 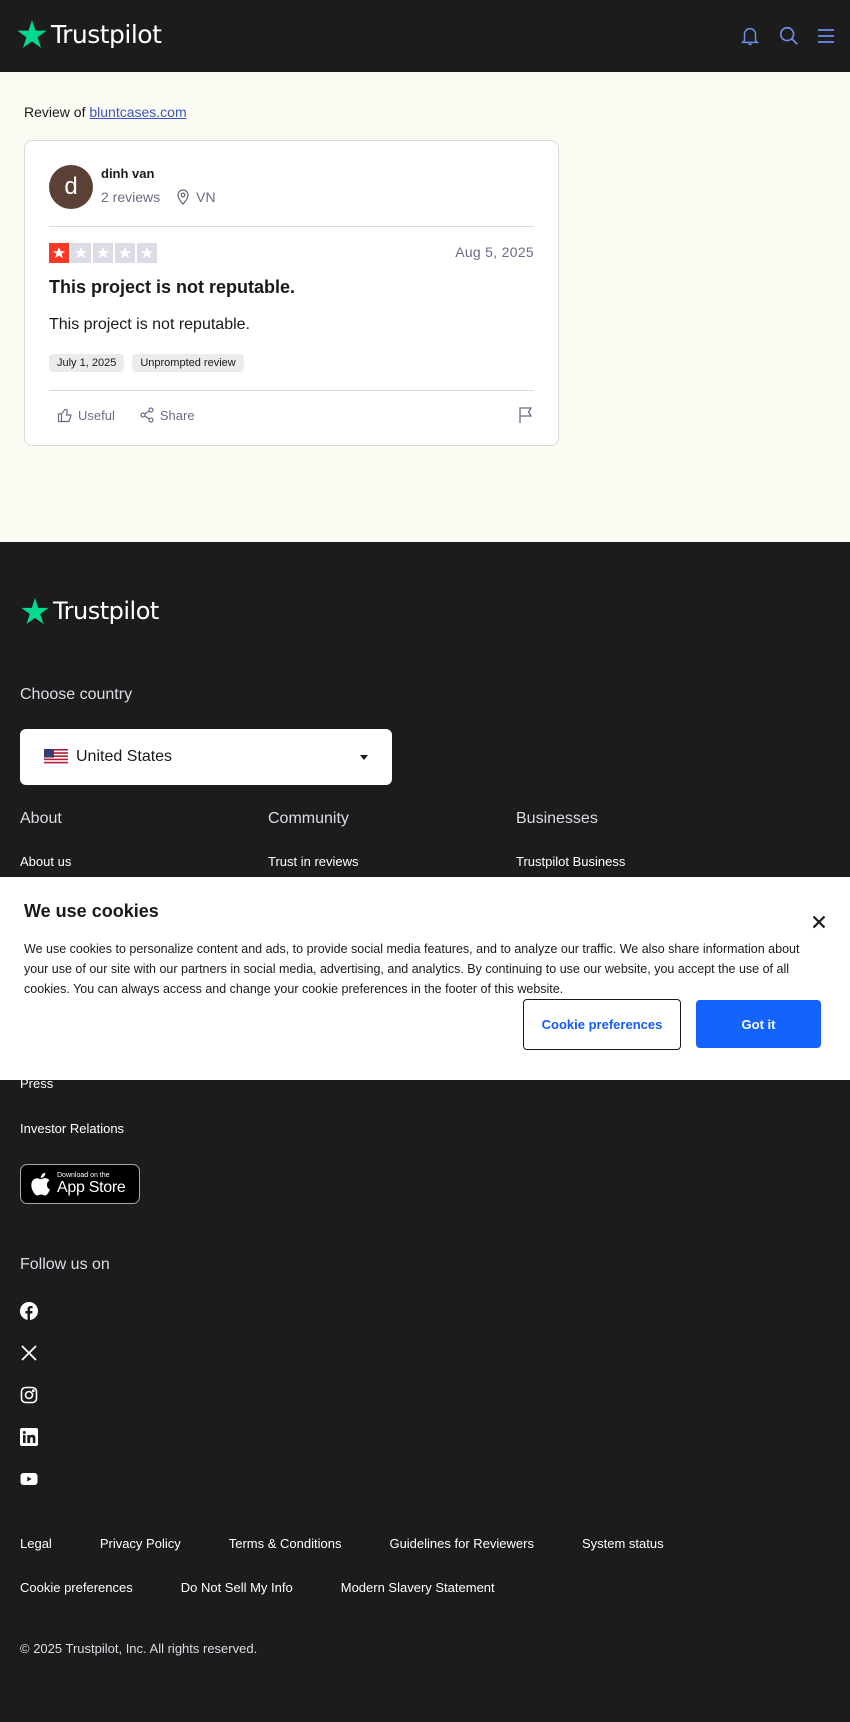 What do you see at coordinates (826, 36) in the screenshot?
I see `menu-icon` at bounding box center [826, 36].